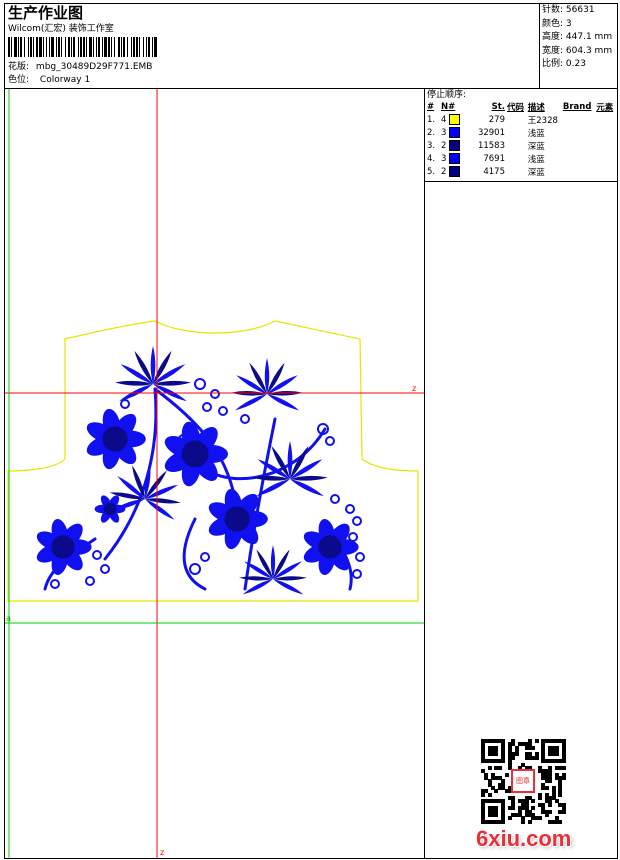  I want to click on colorway-label: 色位:, so click(19, 80).